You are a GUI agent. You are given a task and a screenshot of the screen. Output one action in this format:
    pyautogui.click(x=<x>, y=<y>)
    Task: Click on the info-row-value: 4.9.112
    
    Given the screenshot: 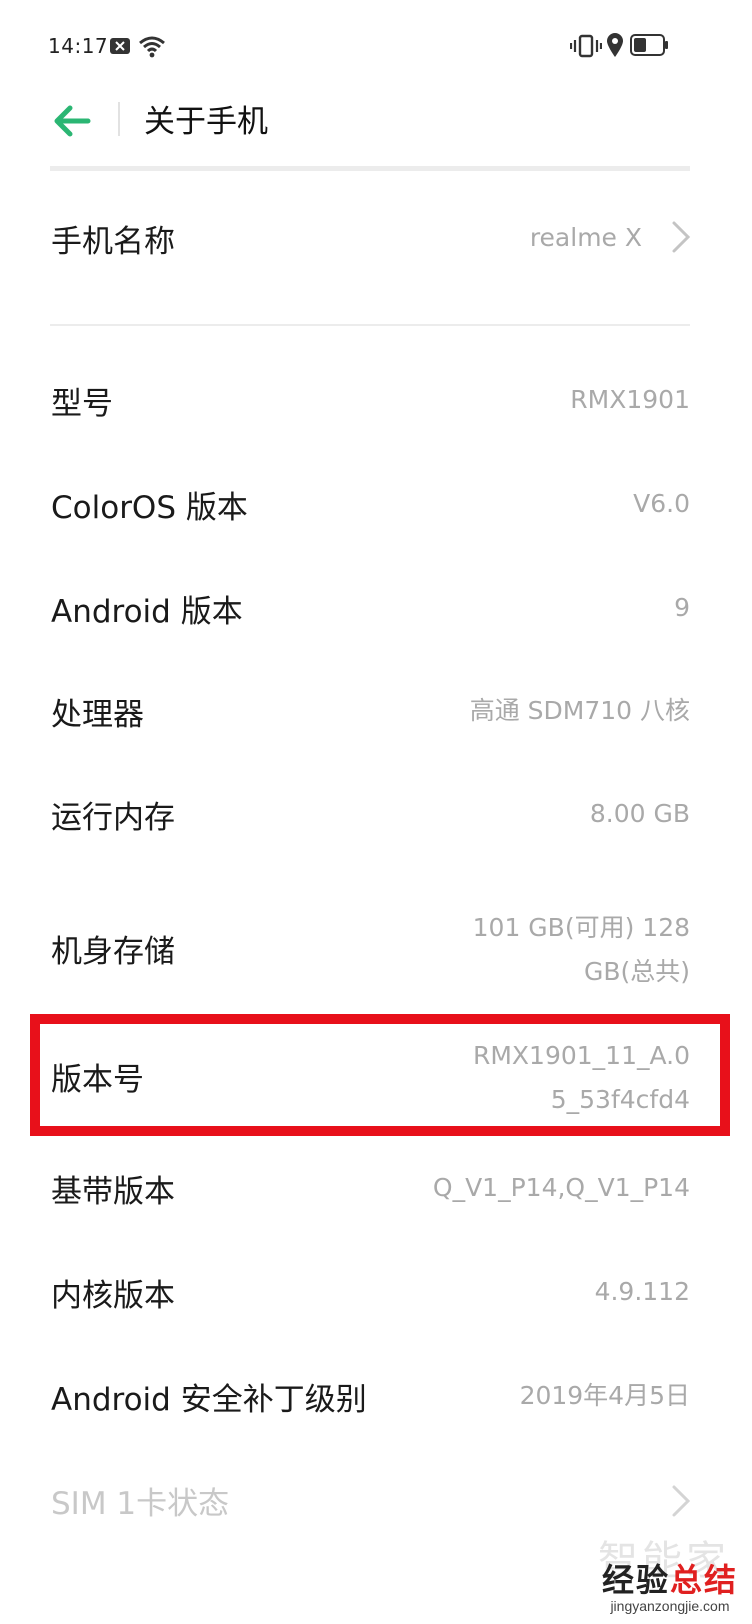 What is the action you would take?
    pyautogui.click(x=642, y=1291)
    